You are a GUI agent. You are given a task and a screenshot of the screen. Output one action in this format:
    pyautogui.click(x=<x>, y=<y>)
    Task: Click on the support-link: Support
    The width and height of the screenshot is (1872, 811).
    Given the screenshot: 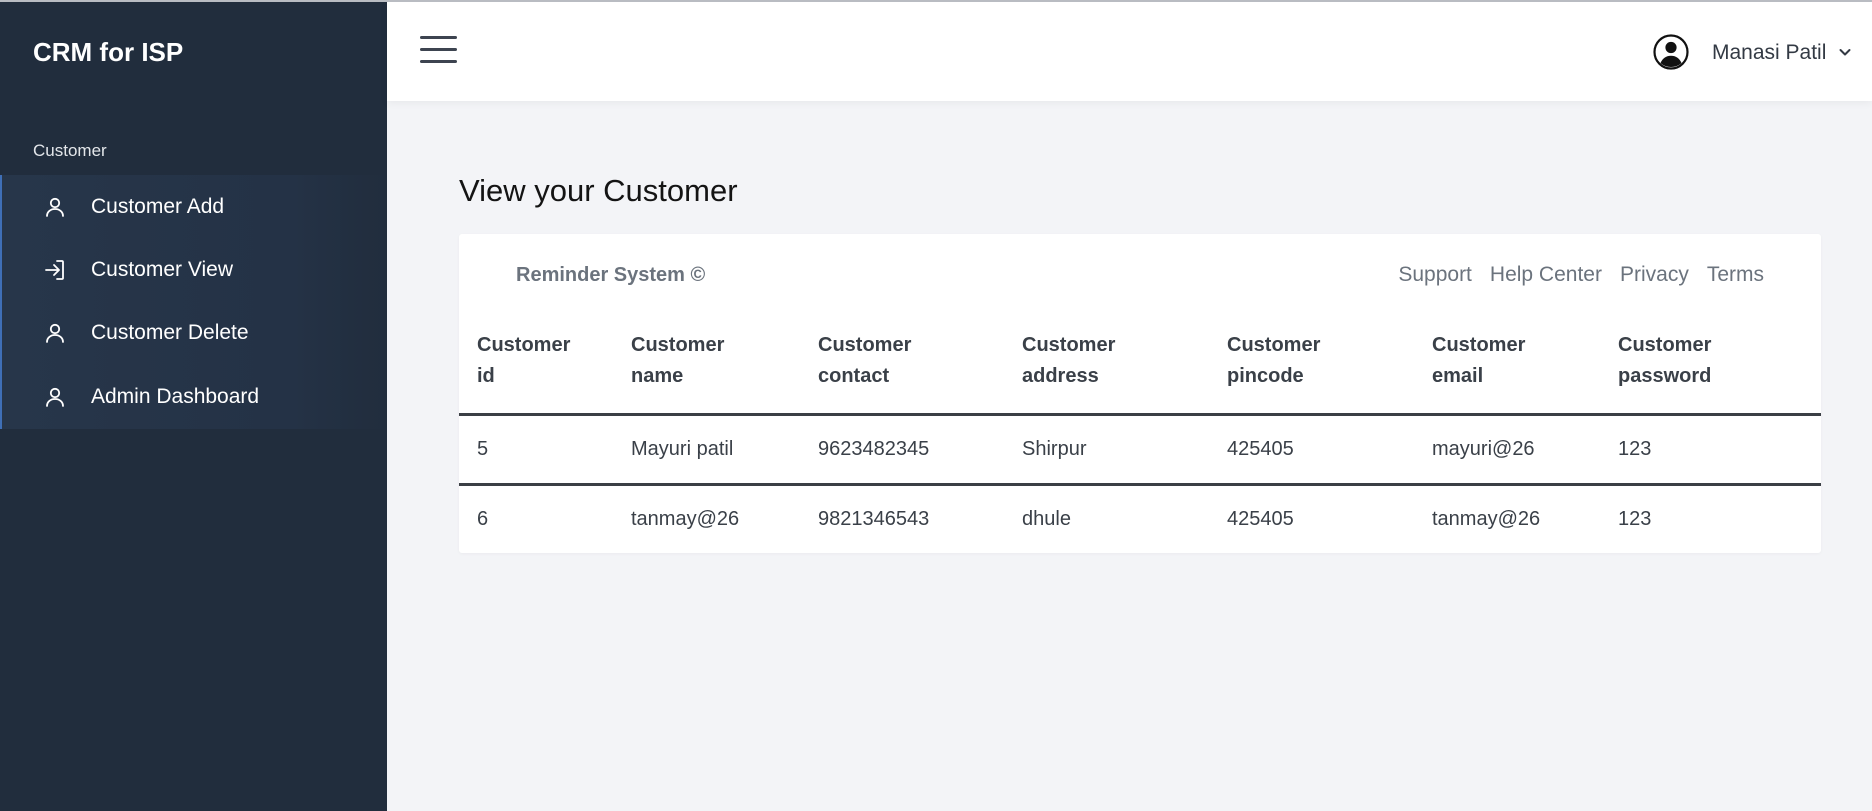 What is the action you would take?
    pyautogui.click(x=1435, y=275)
    